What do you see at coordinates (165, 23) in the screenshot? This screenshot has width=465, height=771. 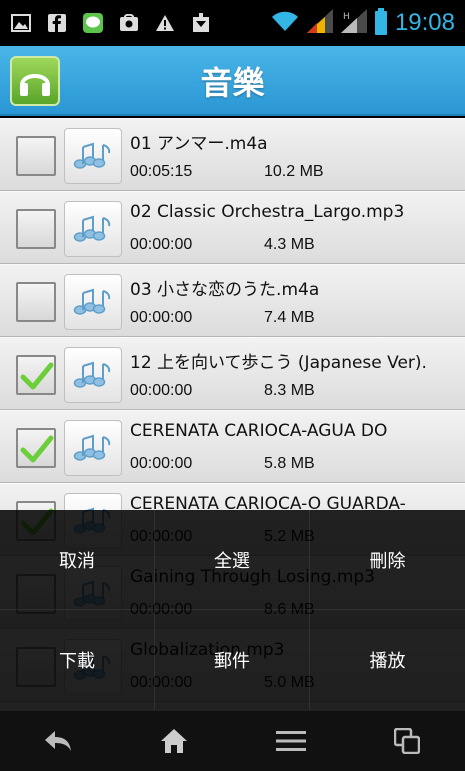 I see `alert-icon` at bounding box center [165, 23].